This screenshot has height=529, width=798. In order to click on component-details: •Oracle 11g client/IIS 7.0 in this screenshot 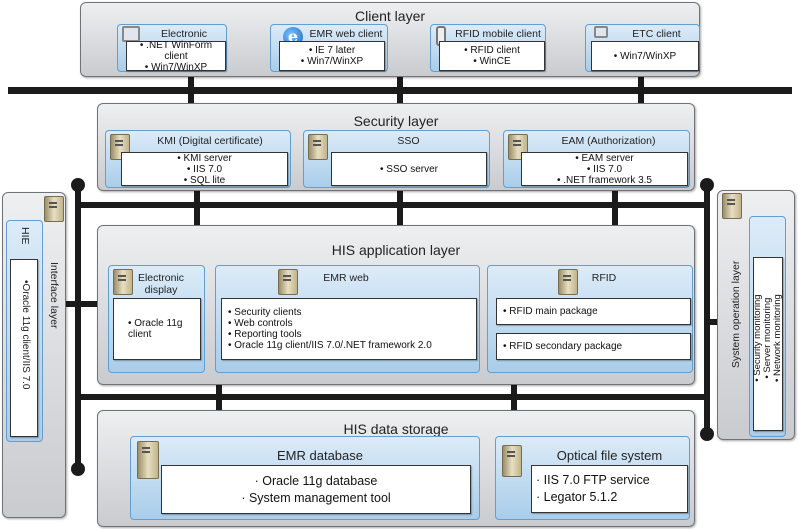, I will do `click(24, 348)`.